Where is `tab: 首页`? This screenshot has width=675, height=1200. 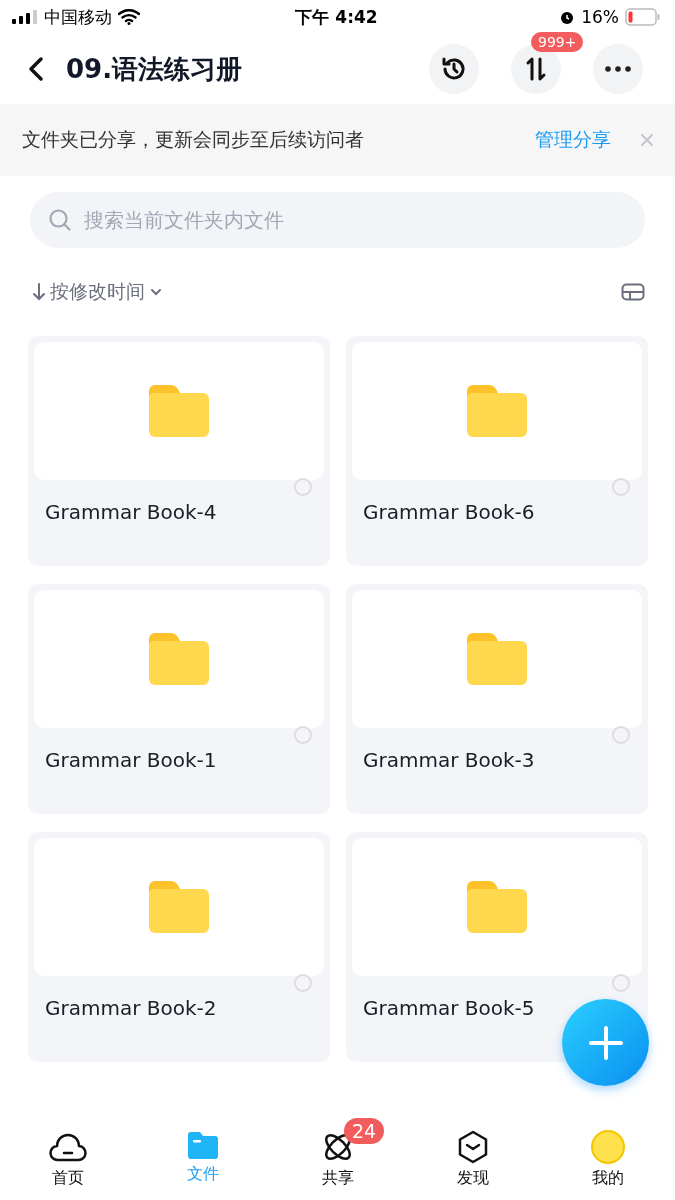 tab: 首页 is located at coordinates (67, 1160).